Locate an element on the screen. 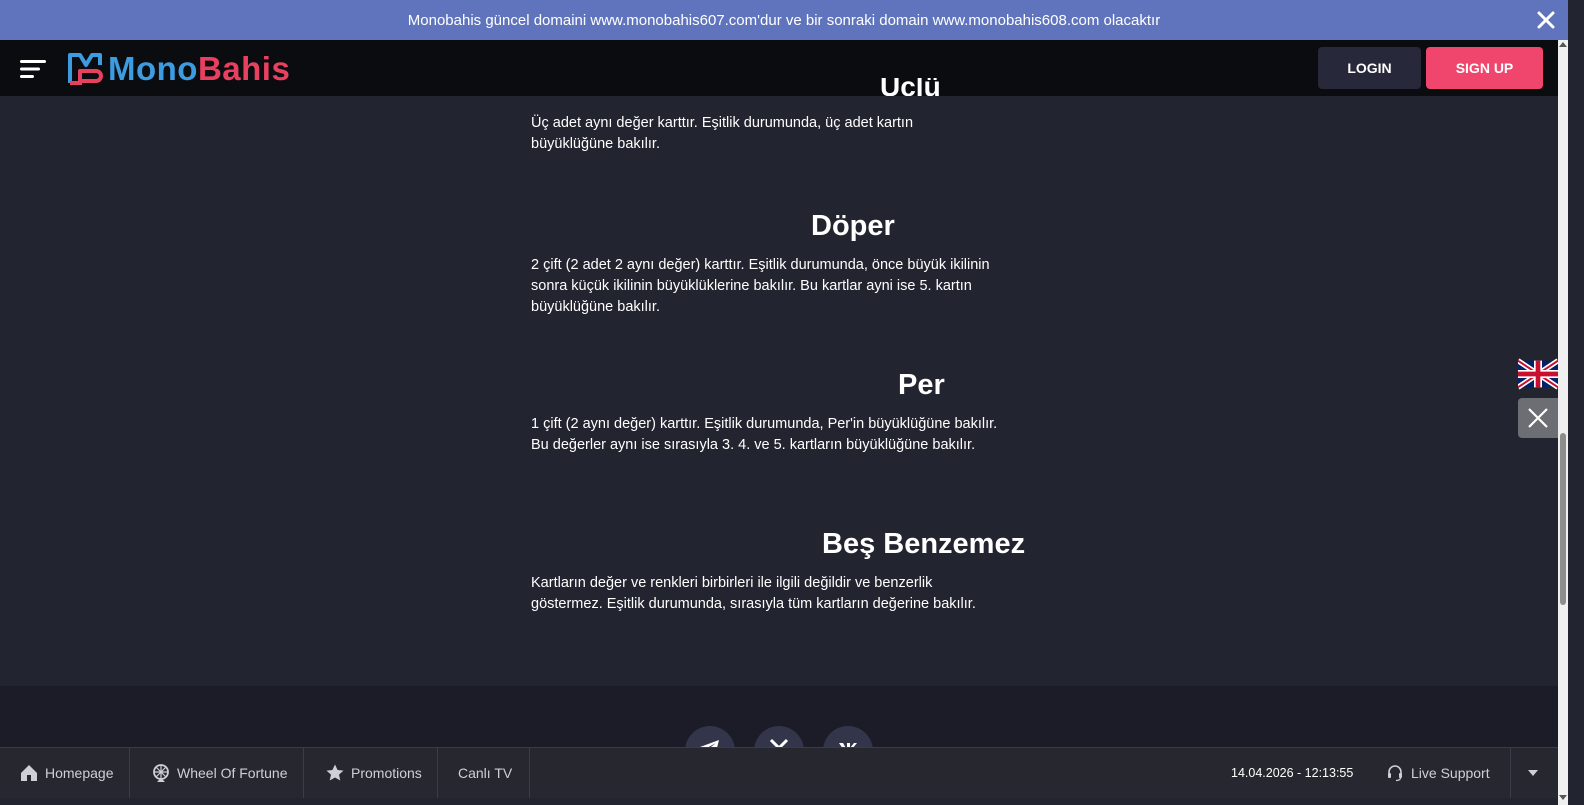 This screenshot has width=1584, height=805. login-button: LOGIN is located at coordinates (1369, 68).